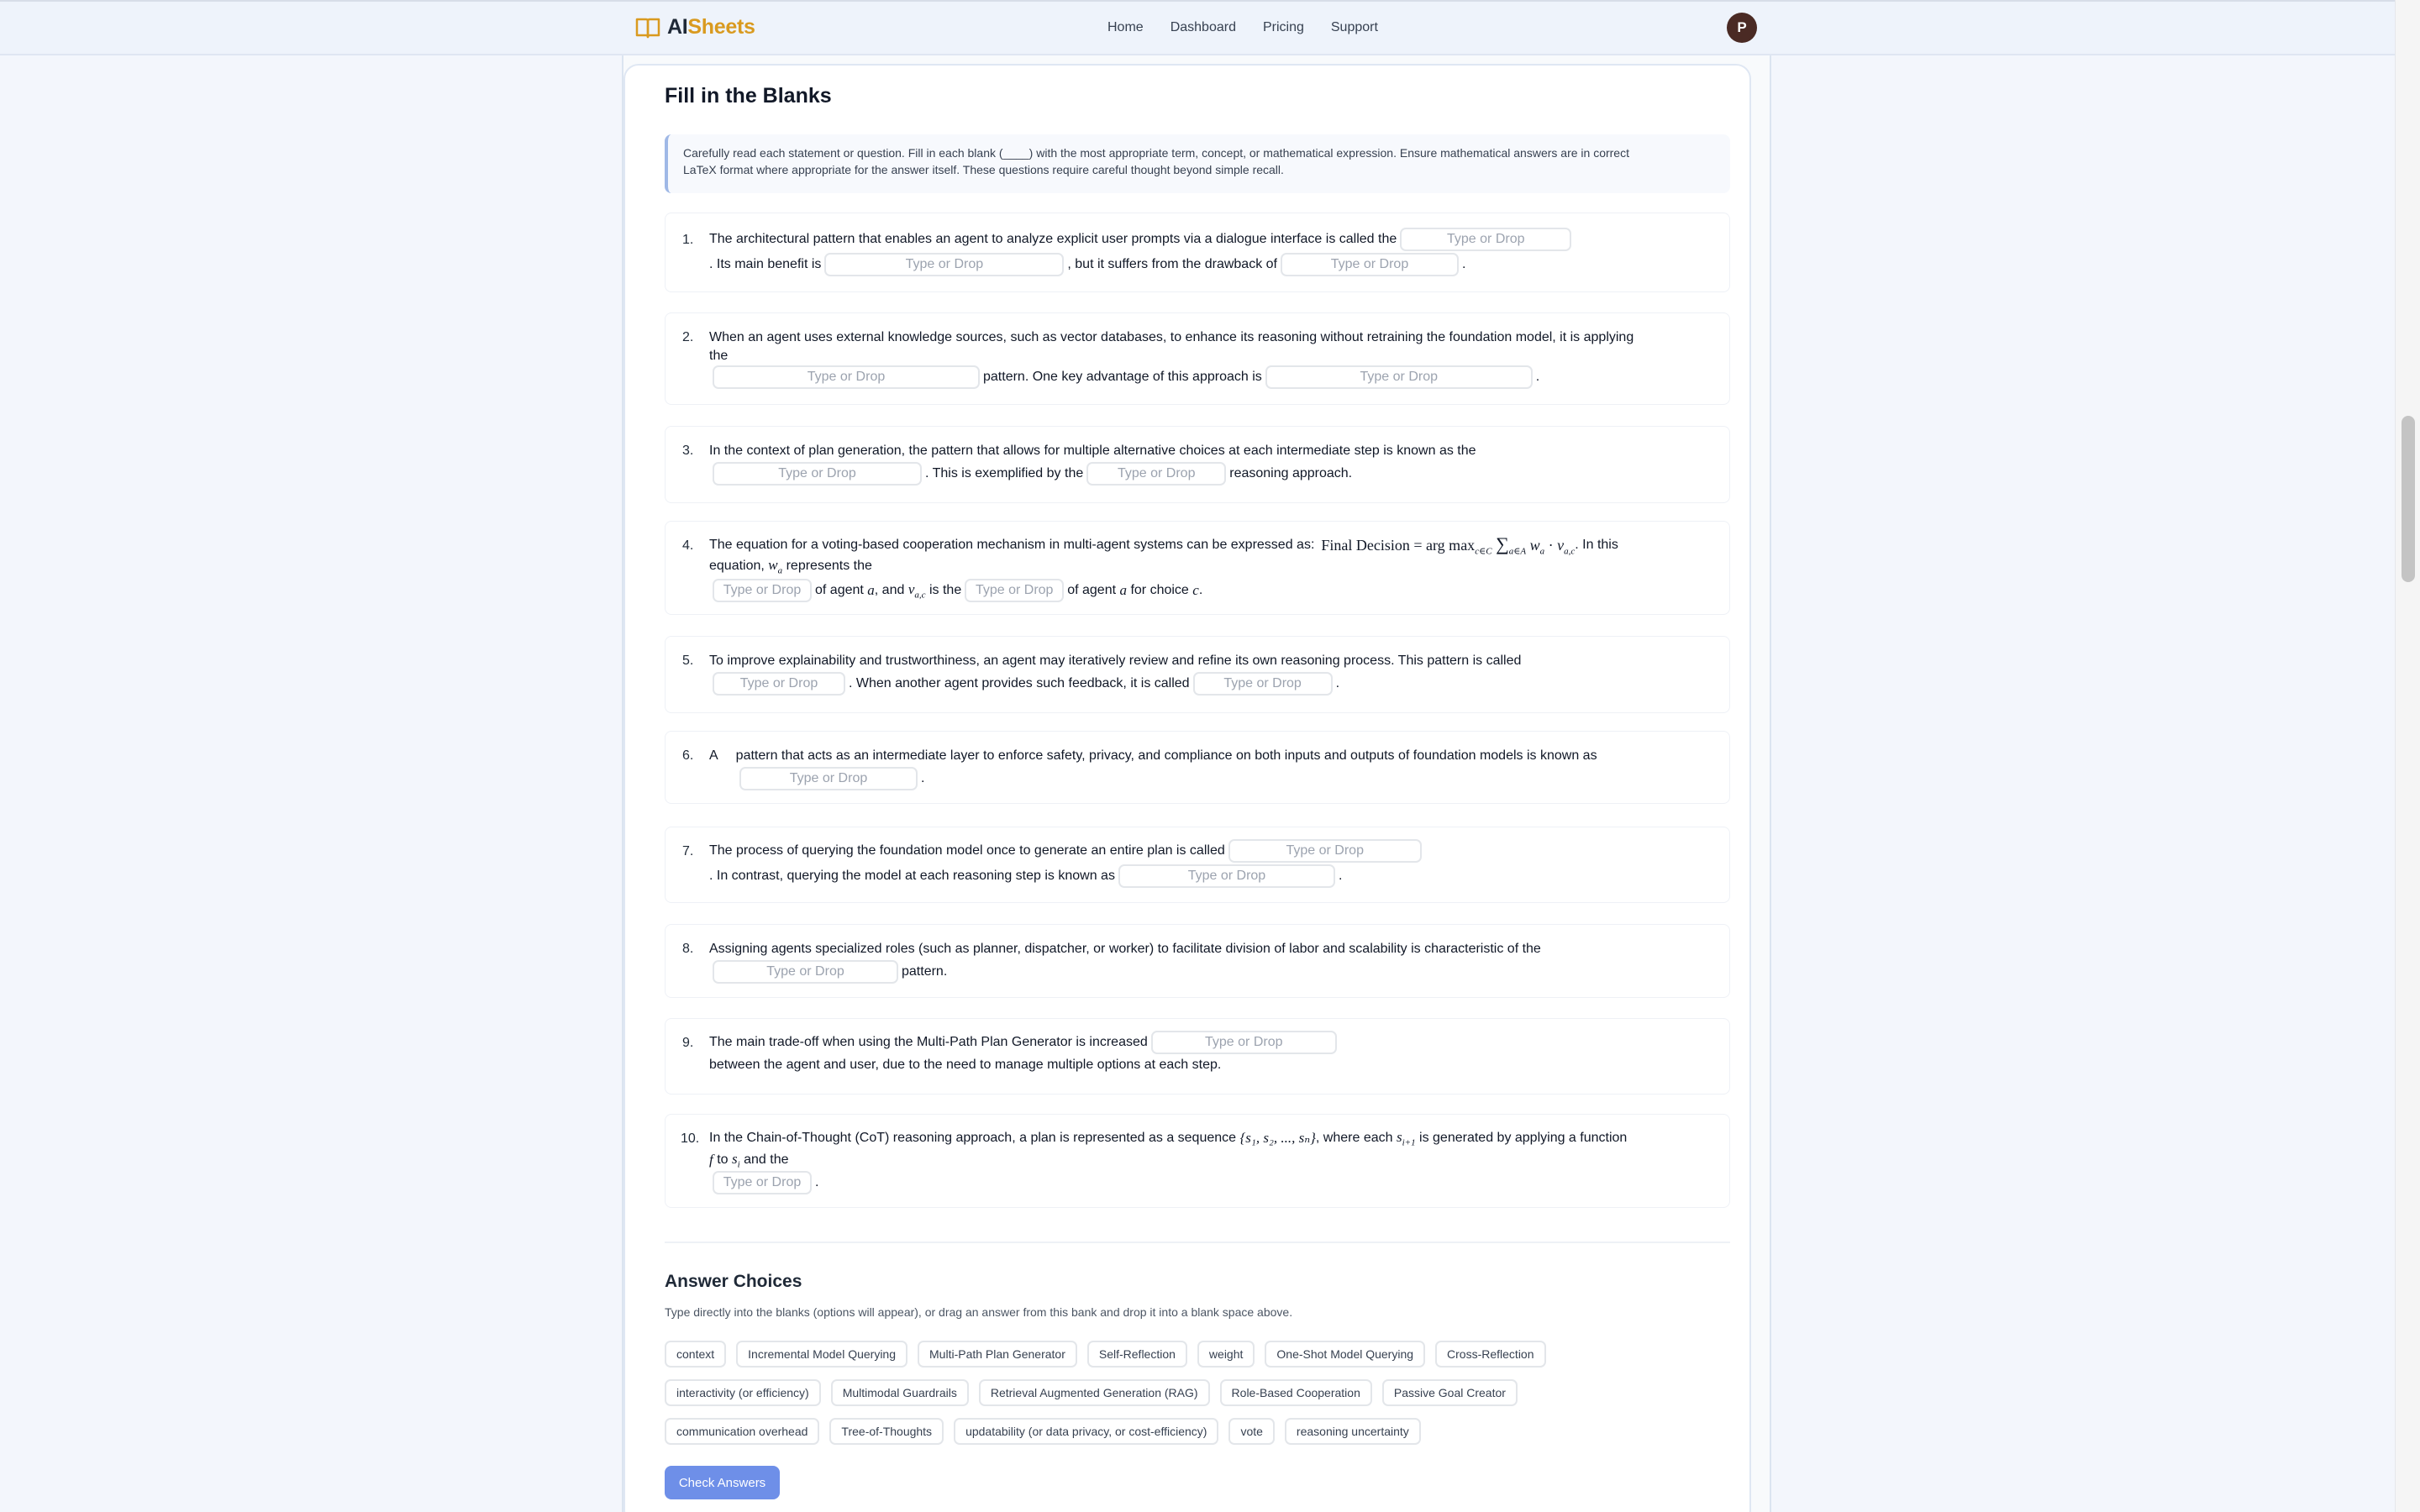 Image resolution: width=2420 pixels, height=1512 pixels. What do you see at coordinates (1524, 1138) in the screenshot?
I see `question-text: is generated by applying a function` at bounding box center [1524, 1138].